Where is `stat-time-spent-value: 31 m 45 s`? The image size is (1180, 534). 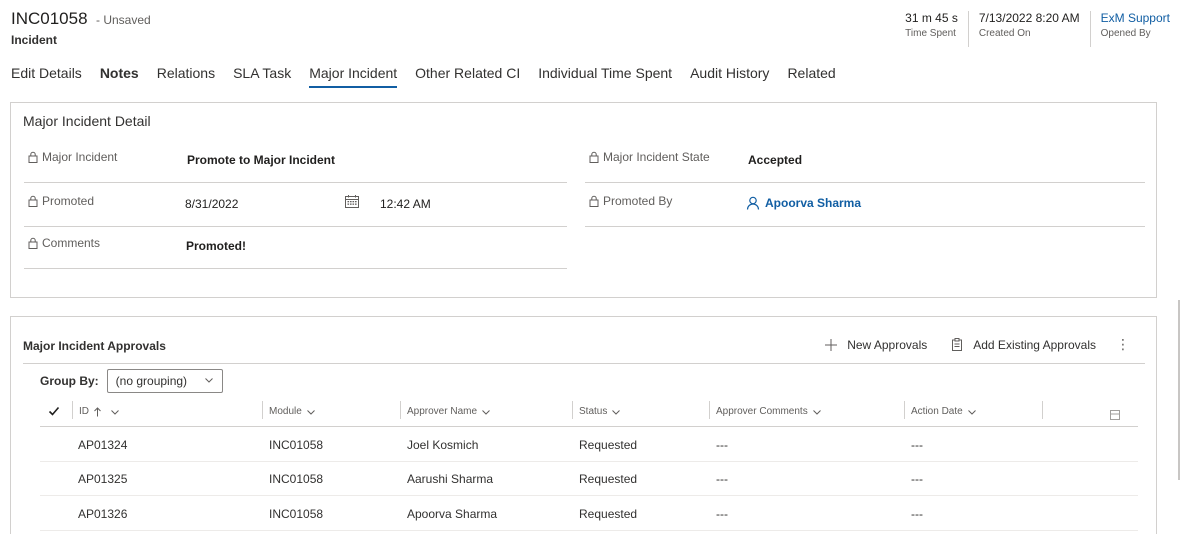
stat-time-spent-value: 31 m 45 s is located at coordinates (931, 18).